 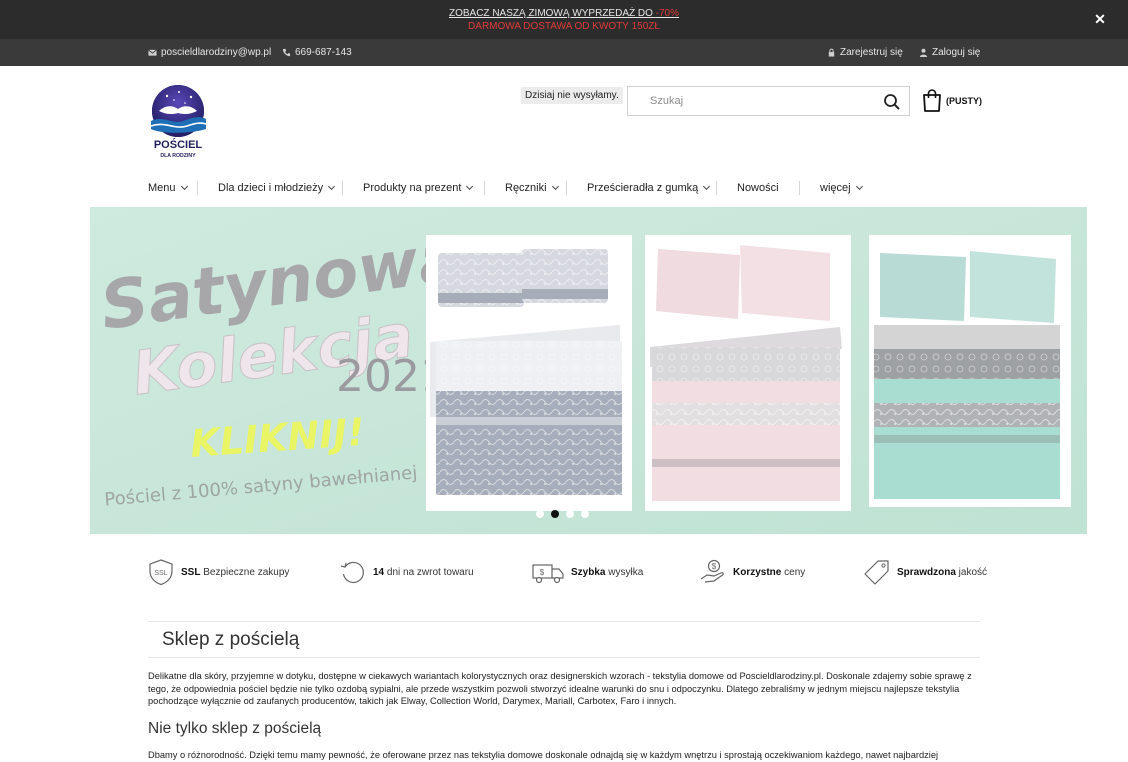 I want to click on money-hand-icon: $, so click(x=712, y=571).